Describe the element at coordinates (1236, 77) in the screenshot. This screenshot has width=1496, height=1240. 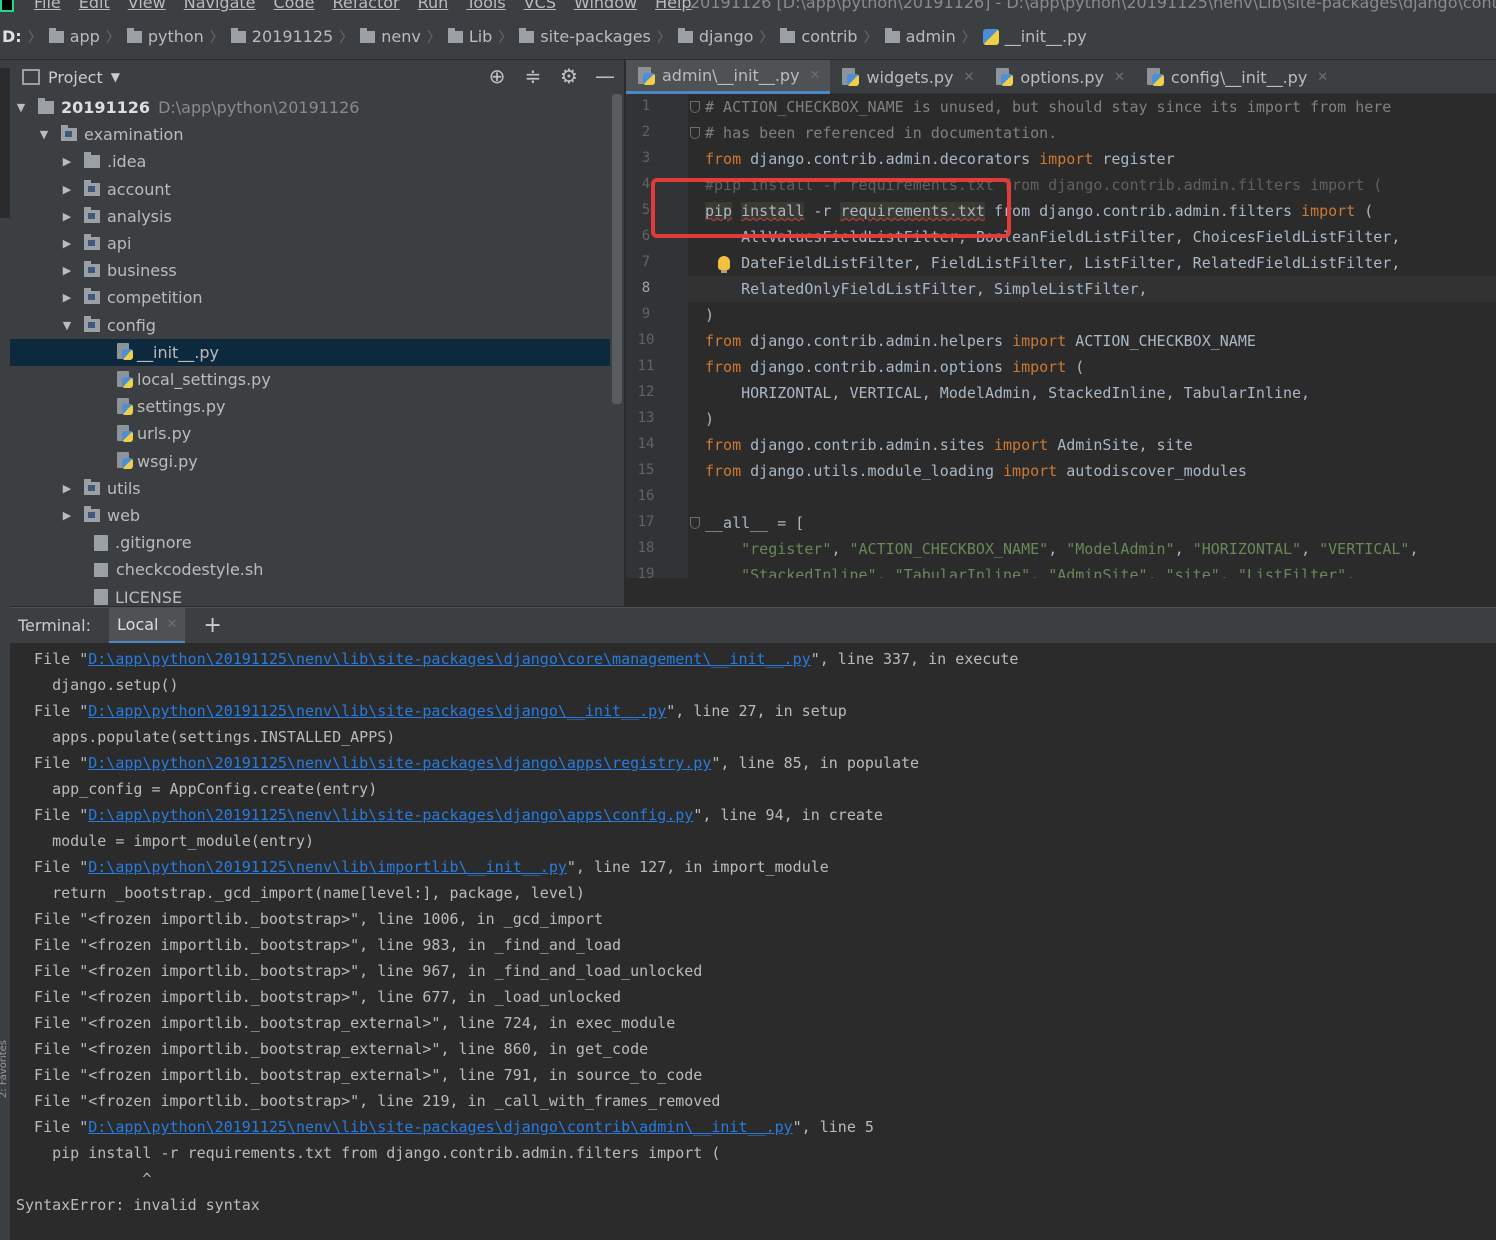
I see `editor-tab: config\__init__.py ✕` at that location.